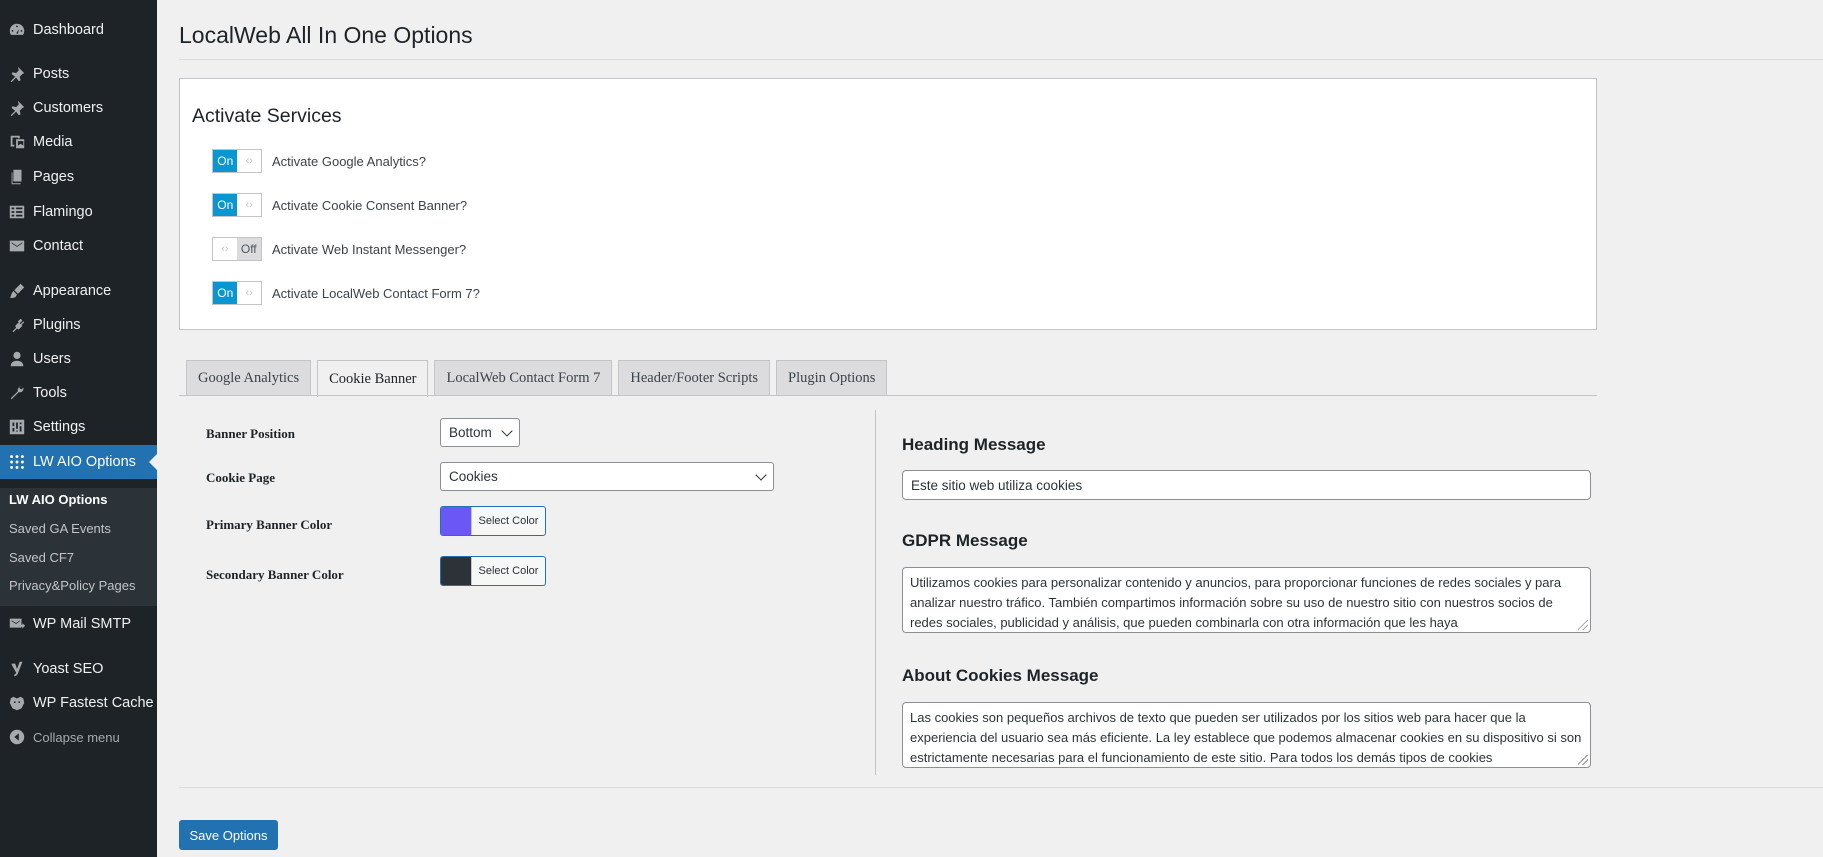  Describe the element at coordinates (78, 212) in the screenshot. I see `sidebar-item-flamingo: Flamingo` at that location.